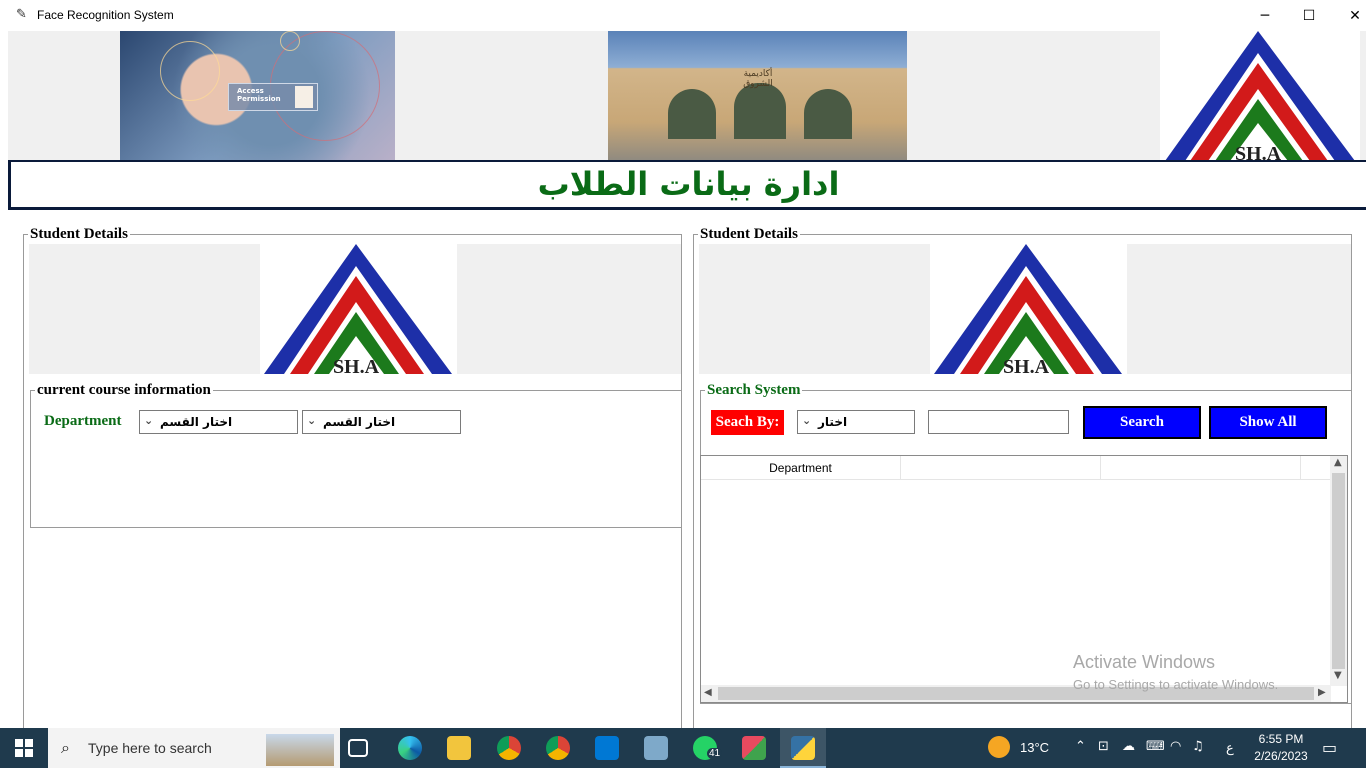  Describe the element at coordinates (1198, 746) in the screenshot. I see `speaker-icon: ♫` at that location.